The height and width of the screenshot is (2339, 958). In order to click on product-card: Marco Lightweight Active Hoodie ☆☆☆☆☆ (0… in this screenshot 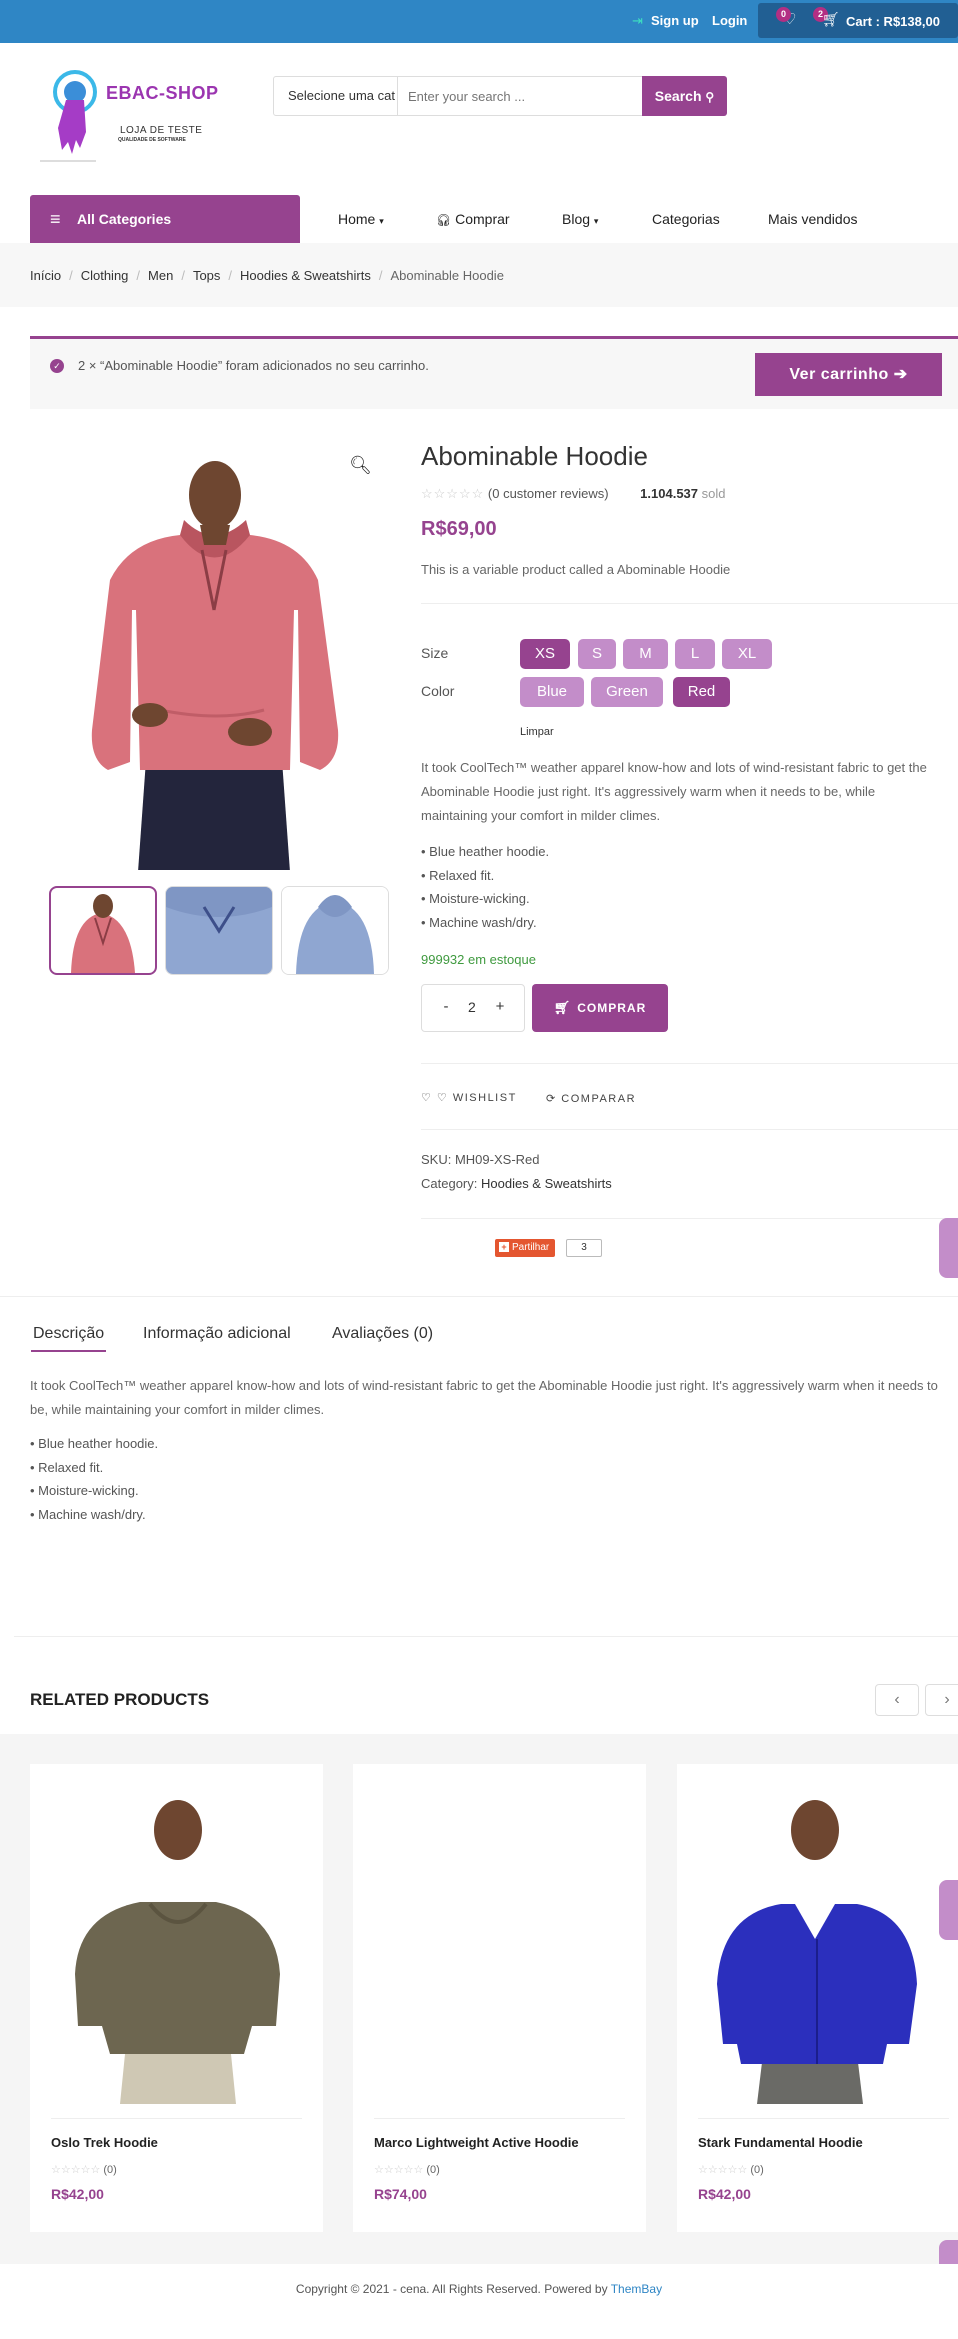, I will do `click(499, 1998)`.